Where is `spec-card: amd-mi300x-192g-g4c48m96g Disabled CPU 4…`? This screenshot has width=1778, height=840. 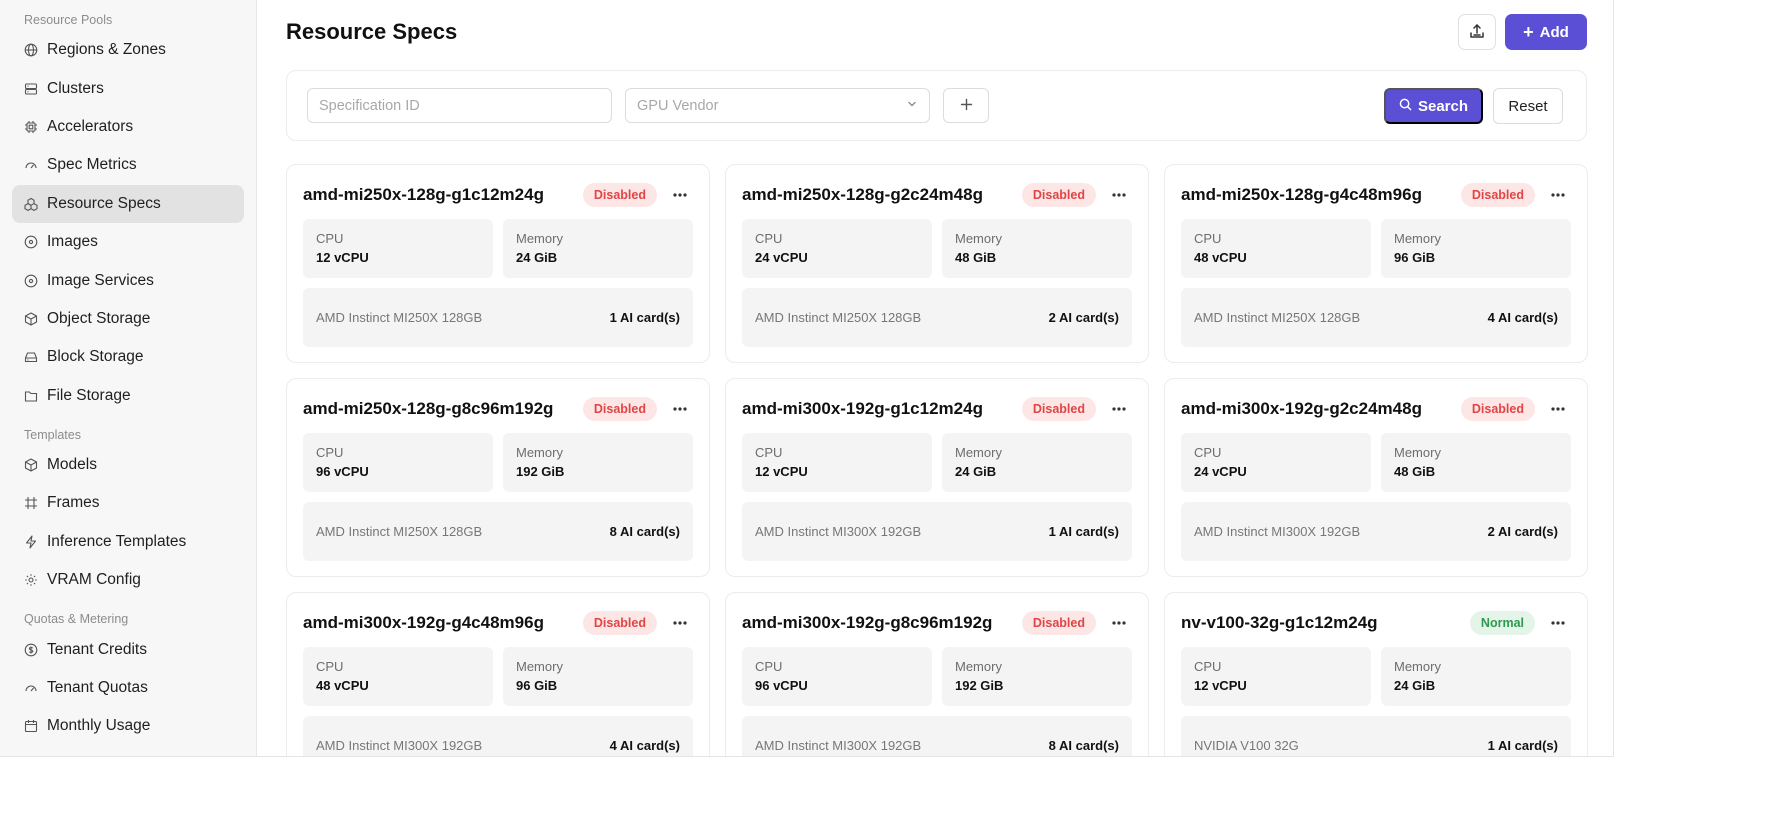 spec-card: amd-mi300x-192g-g4c48m96g Disabled CPU 4… is located at coordinates (498, 674).